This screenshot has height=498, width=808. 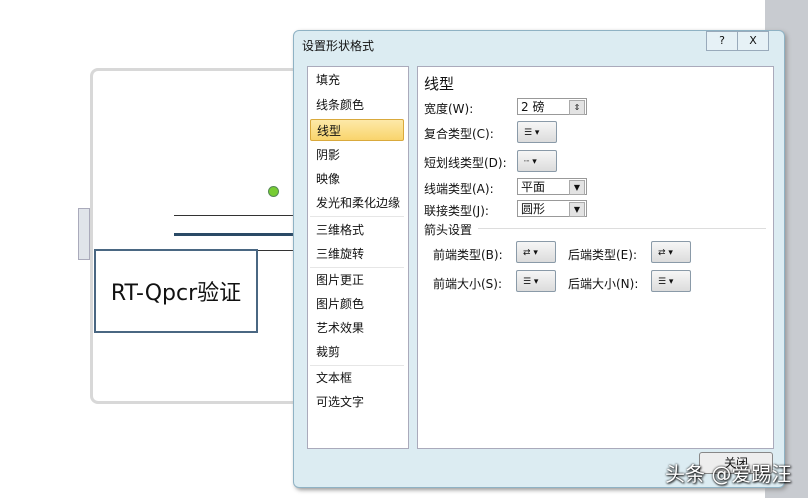 What do you see at coordinates (176, 291) in the screenshot?
I see `shape-textbox: RT-Qpcr验证` at bounding box center [176, 291].